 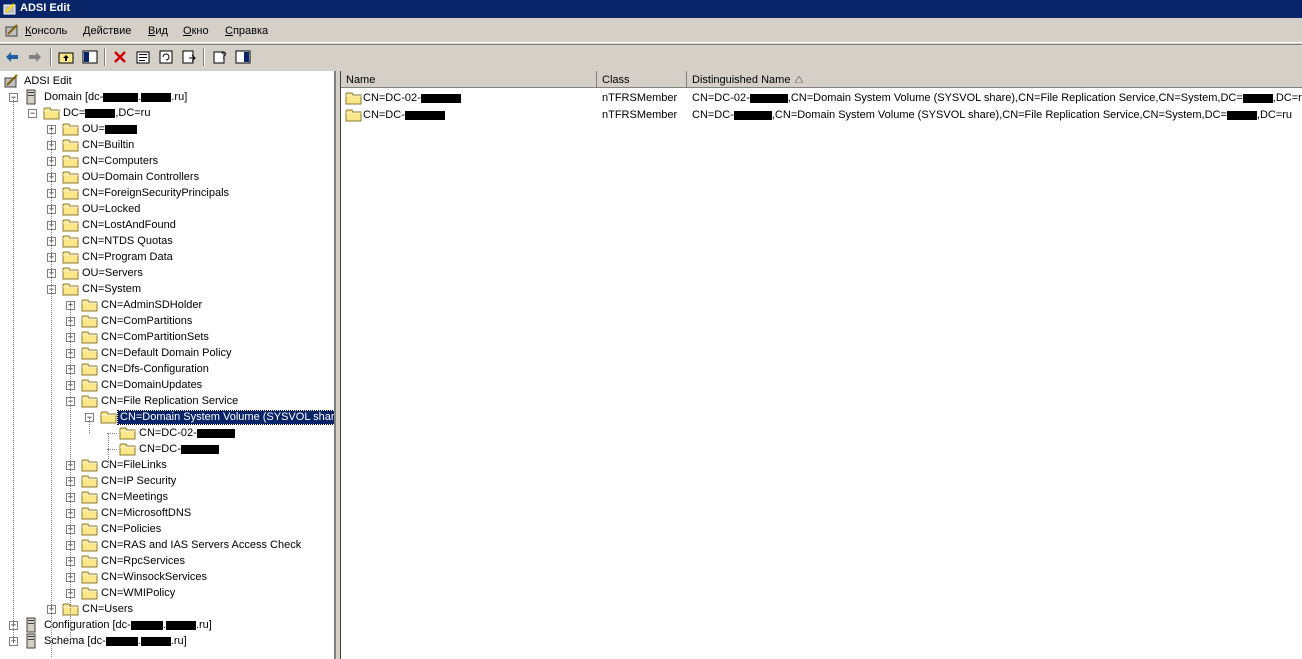 I want to click on column-header-class-label: Class, so click(x=616, y=80).